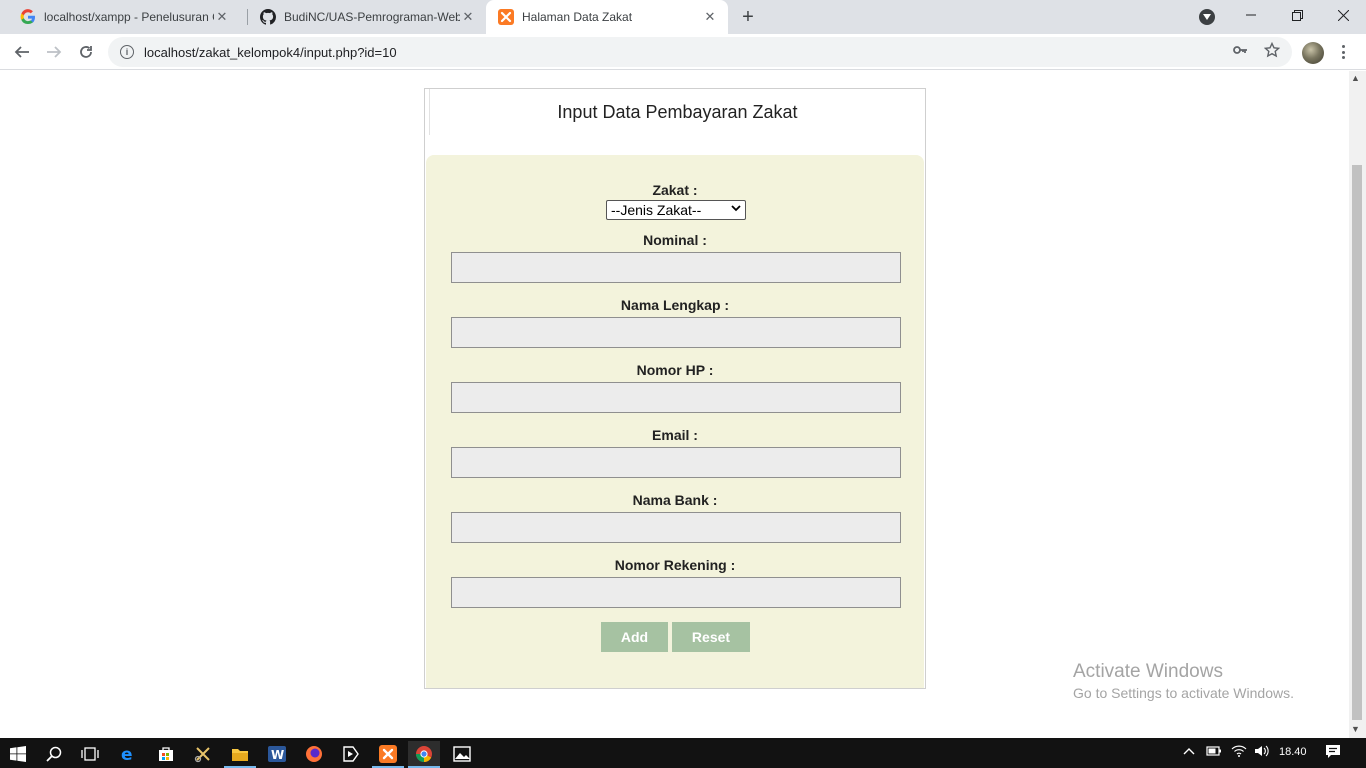 This screenshot has height=768, width=1366. Describe the element at coordinates (372, 17) in the screenshot. I see `tab-title: BudiNC/UAS-Pemrograman-Web` at that location.